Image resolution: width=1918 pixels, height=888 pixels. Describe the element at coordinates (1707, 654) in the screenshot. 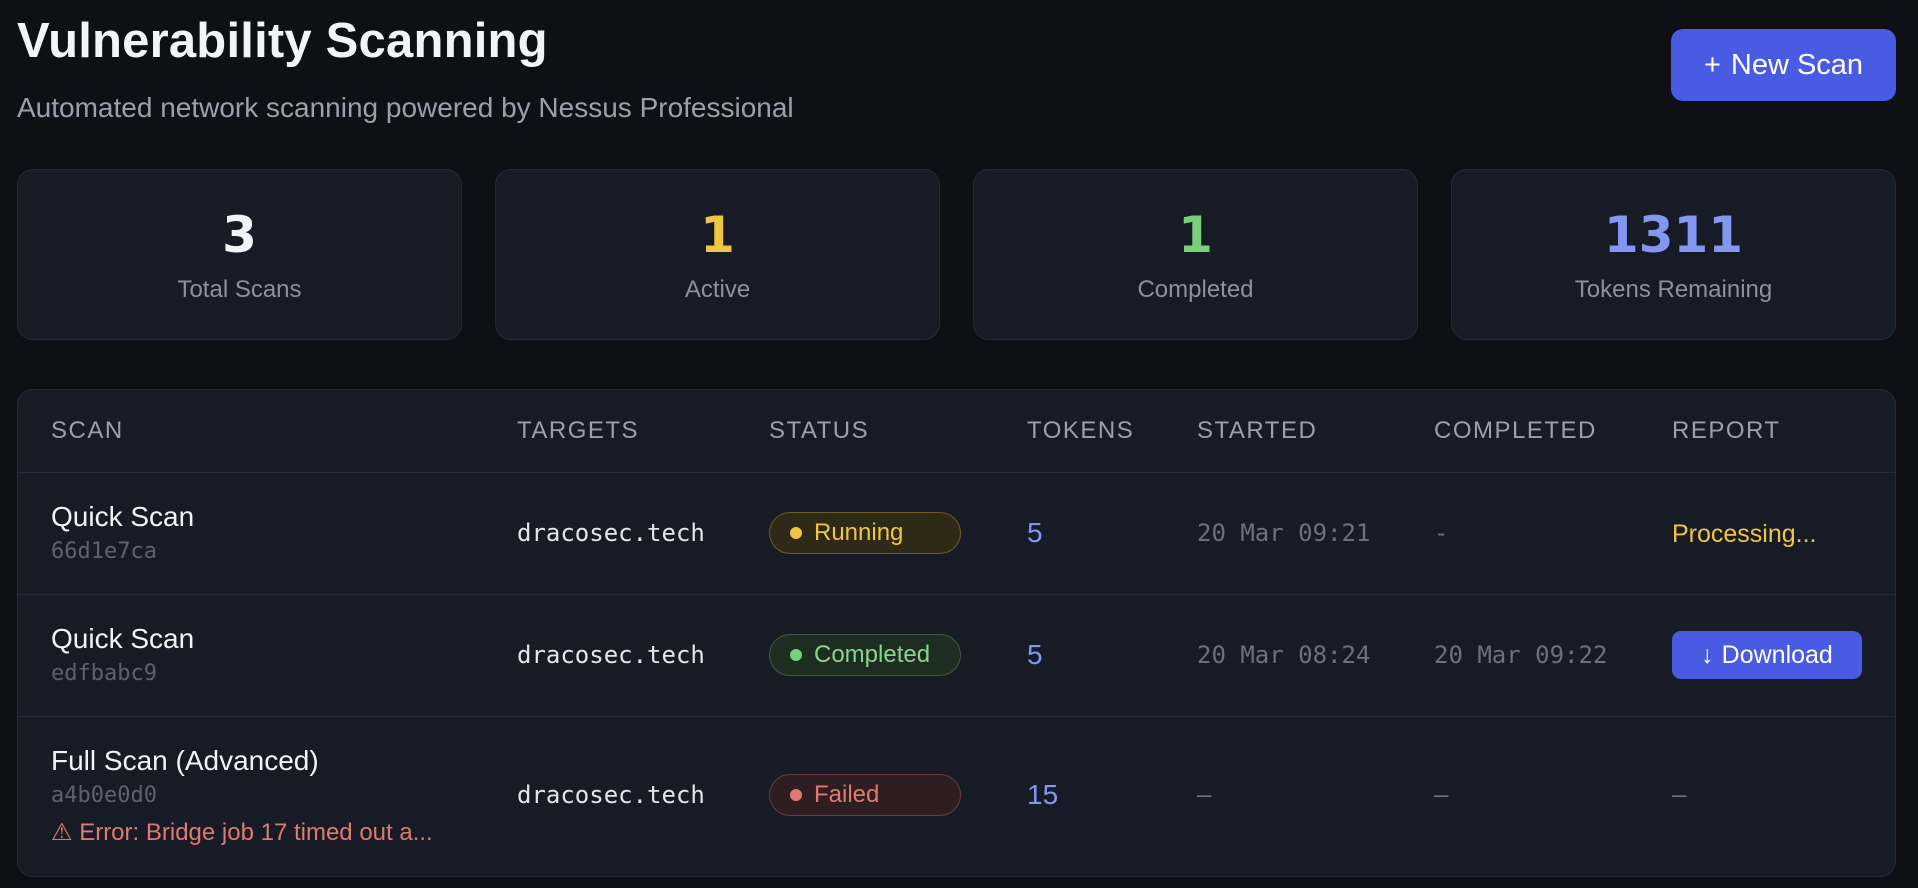

I see `download-arrow-icon: ↓` at that location.